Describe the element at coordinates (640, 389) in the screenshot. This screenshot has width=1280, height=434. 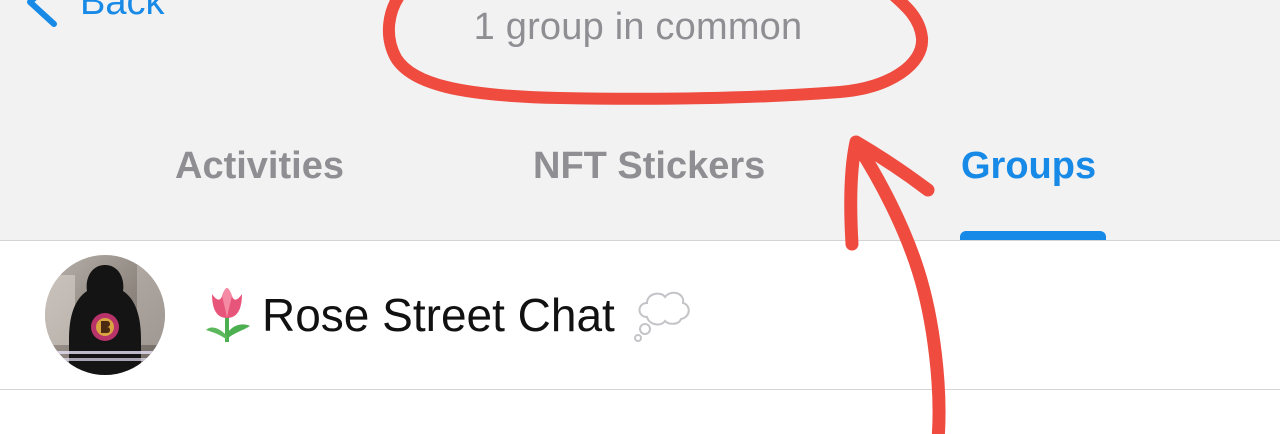
I see `row-divider` at that location.